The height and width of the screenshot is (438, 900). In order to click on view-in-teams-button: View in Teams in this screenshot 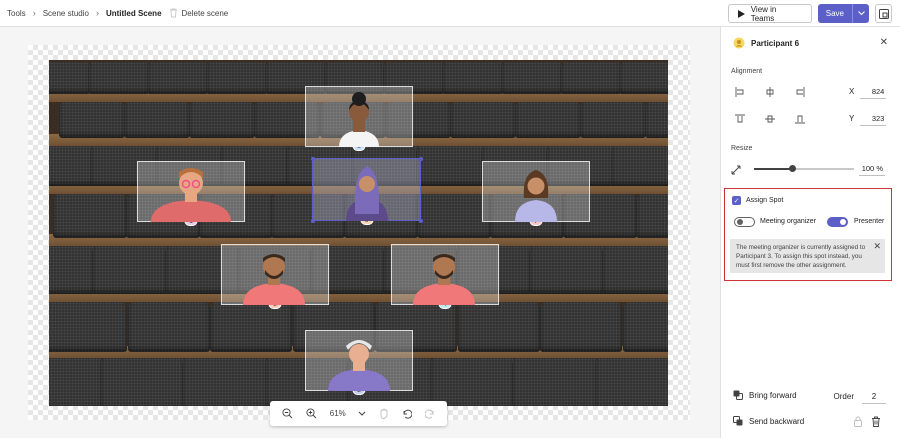, I will do `click(769, 13)`.